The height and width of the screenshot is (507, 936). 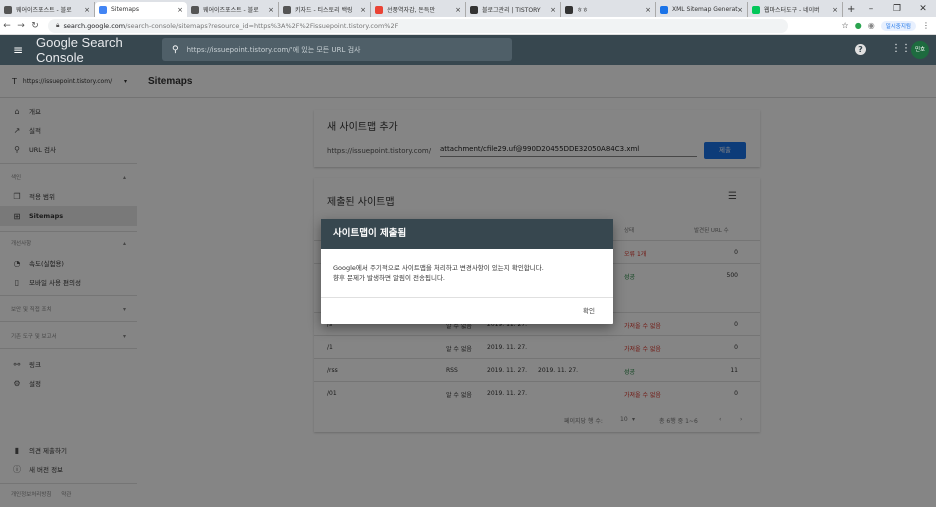 I want to click on help-icon: ?, so click(x=860, y=49).